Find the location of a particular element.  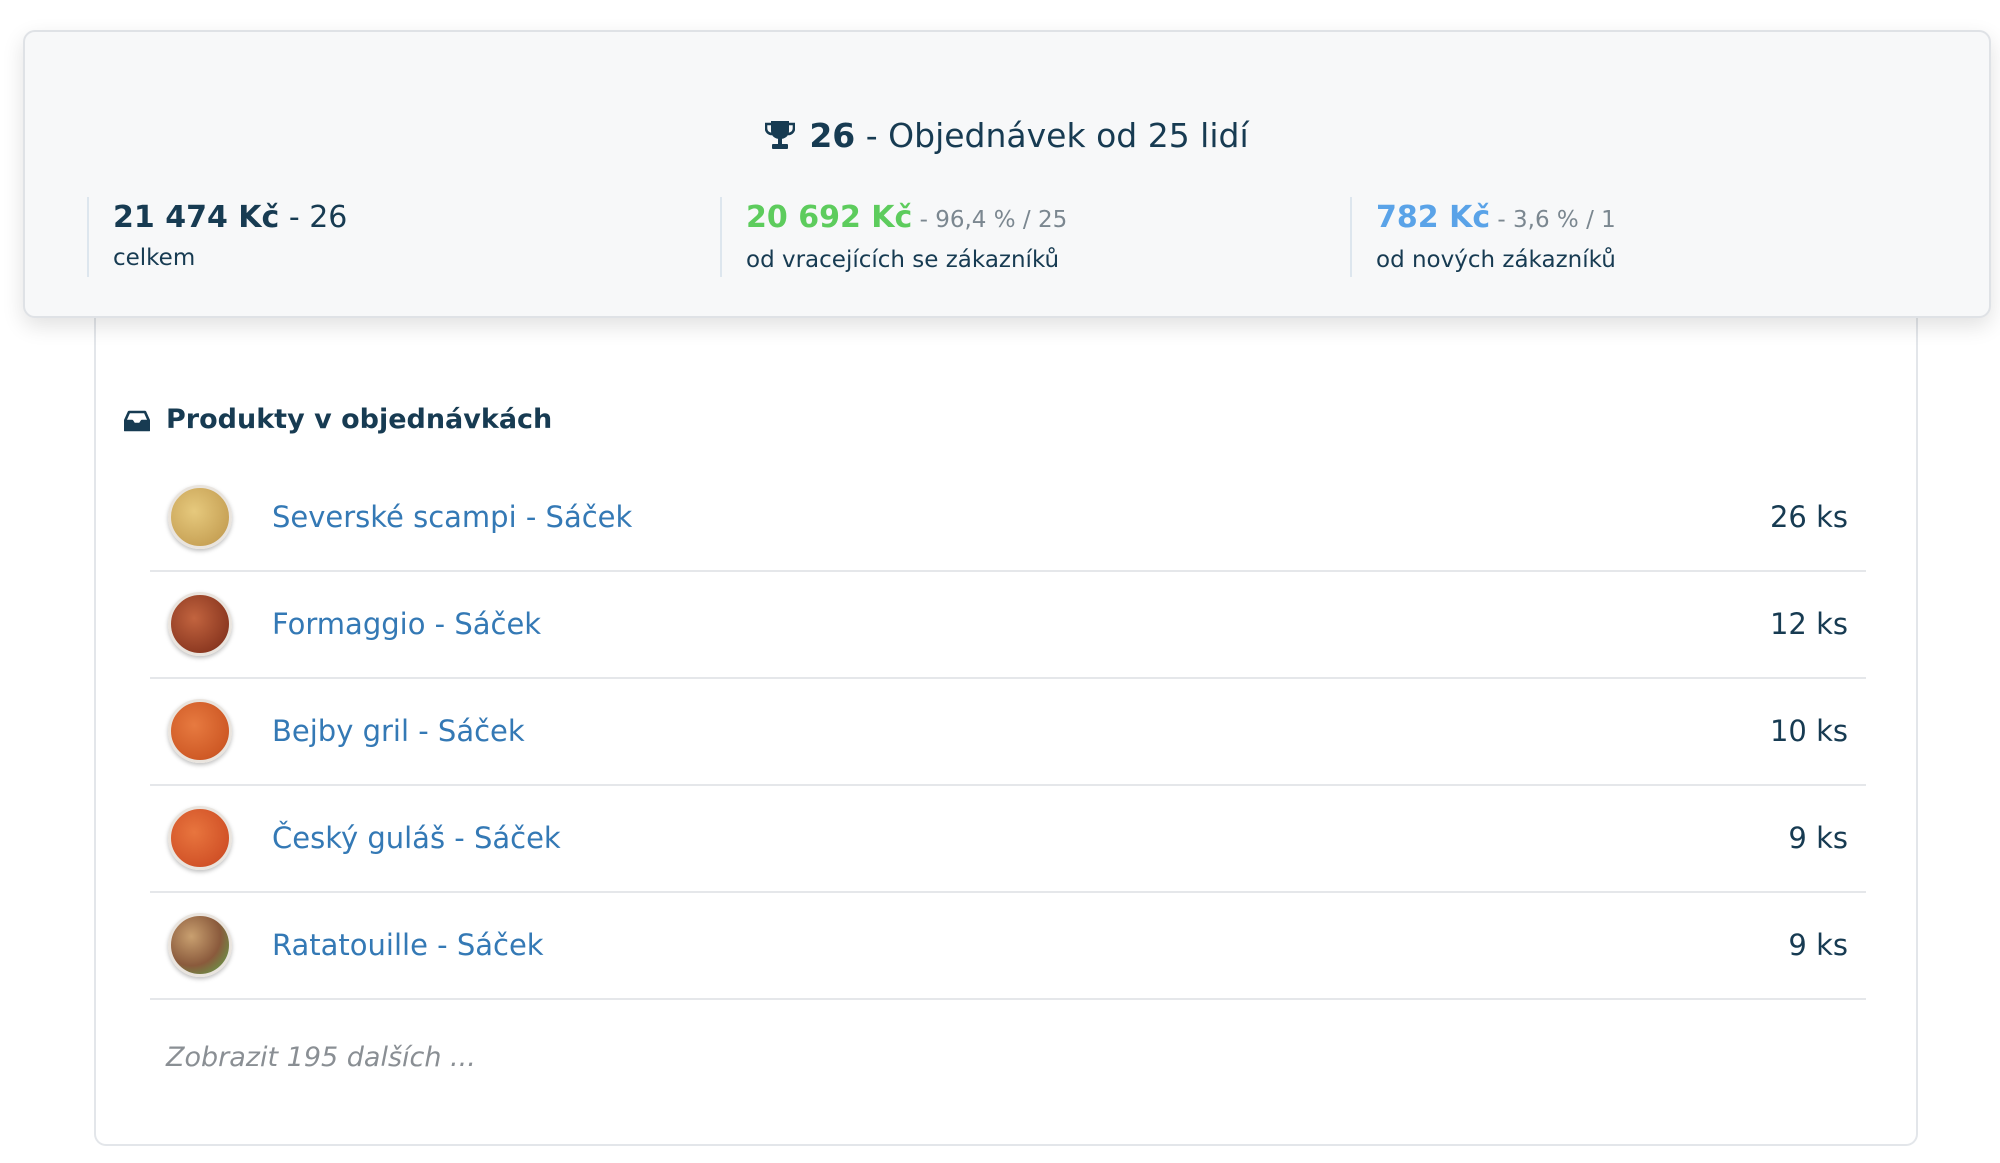

product-link: Bejby gril - Sáček is located at coordinates (398, 731).